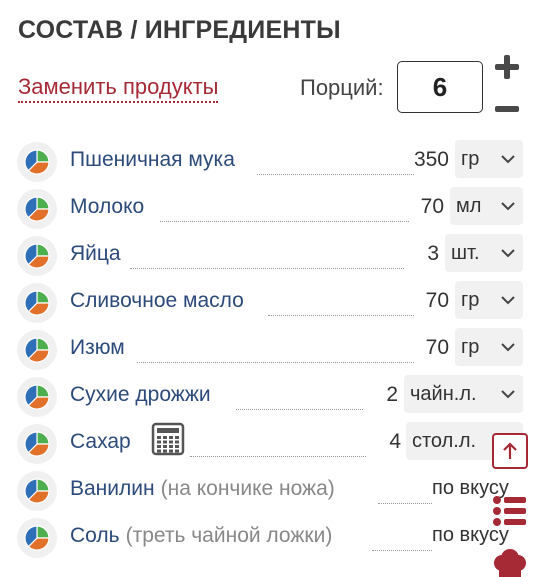  Describe the element at coordinates (229, 535) in the screenshot. I see `ingredient-note: (треть чайной ложки)` at that location.